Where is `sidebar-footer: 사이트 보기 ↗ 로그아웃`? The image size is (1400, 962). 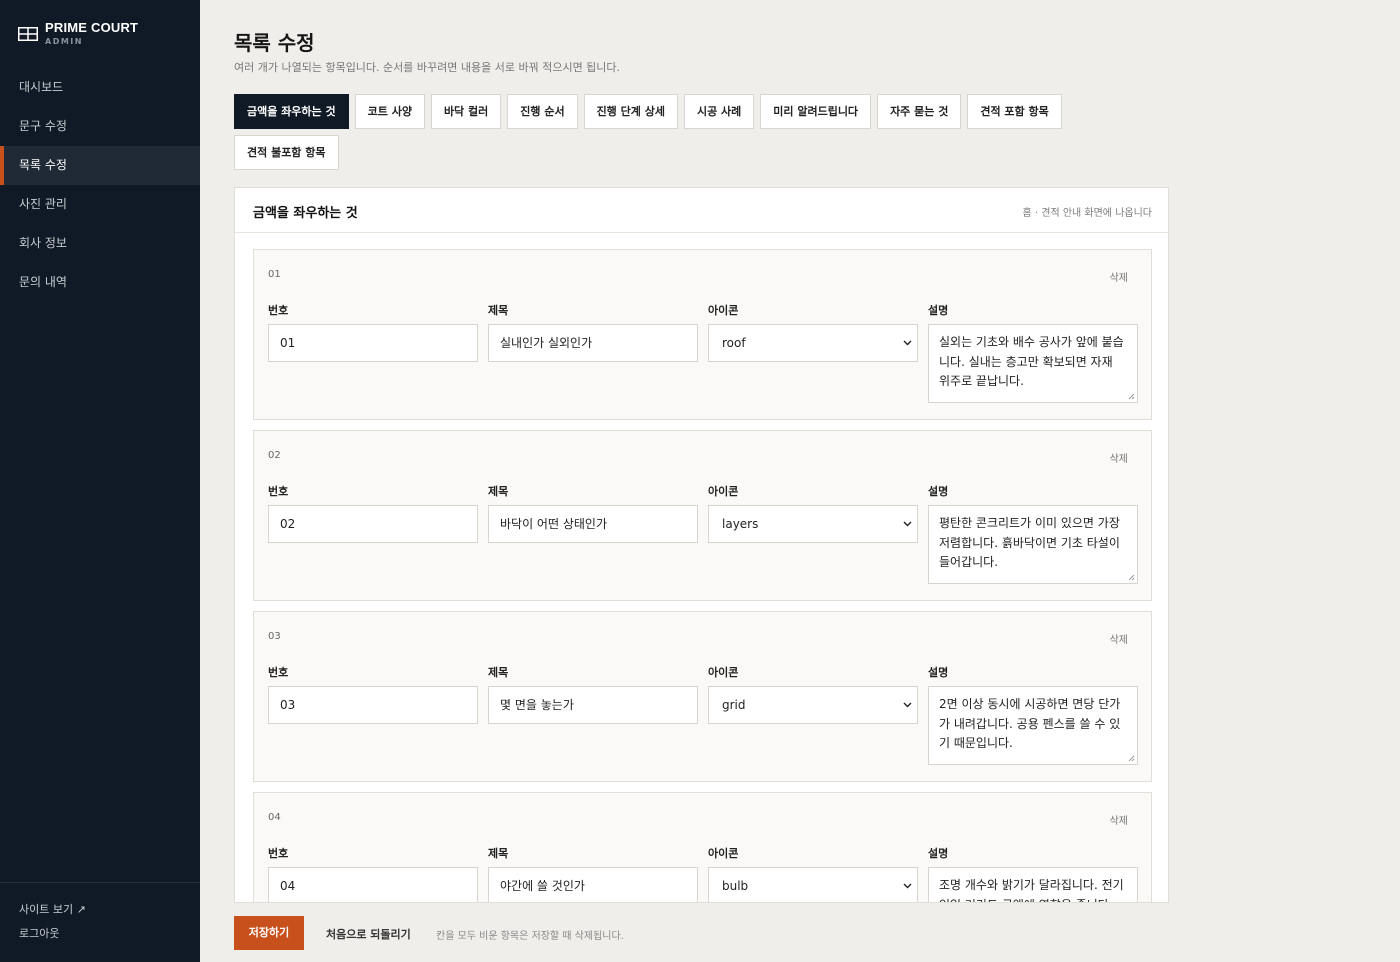 sidebar-footer: 사이트 보기 ↗ 로그아웃 is located at coordinates (100, 916).